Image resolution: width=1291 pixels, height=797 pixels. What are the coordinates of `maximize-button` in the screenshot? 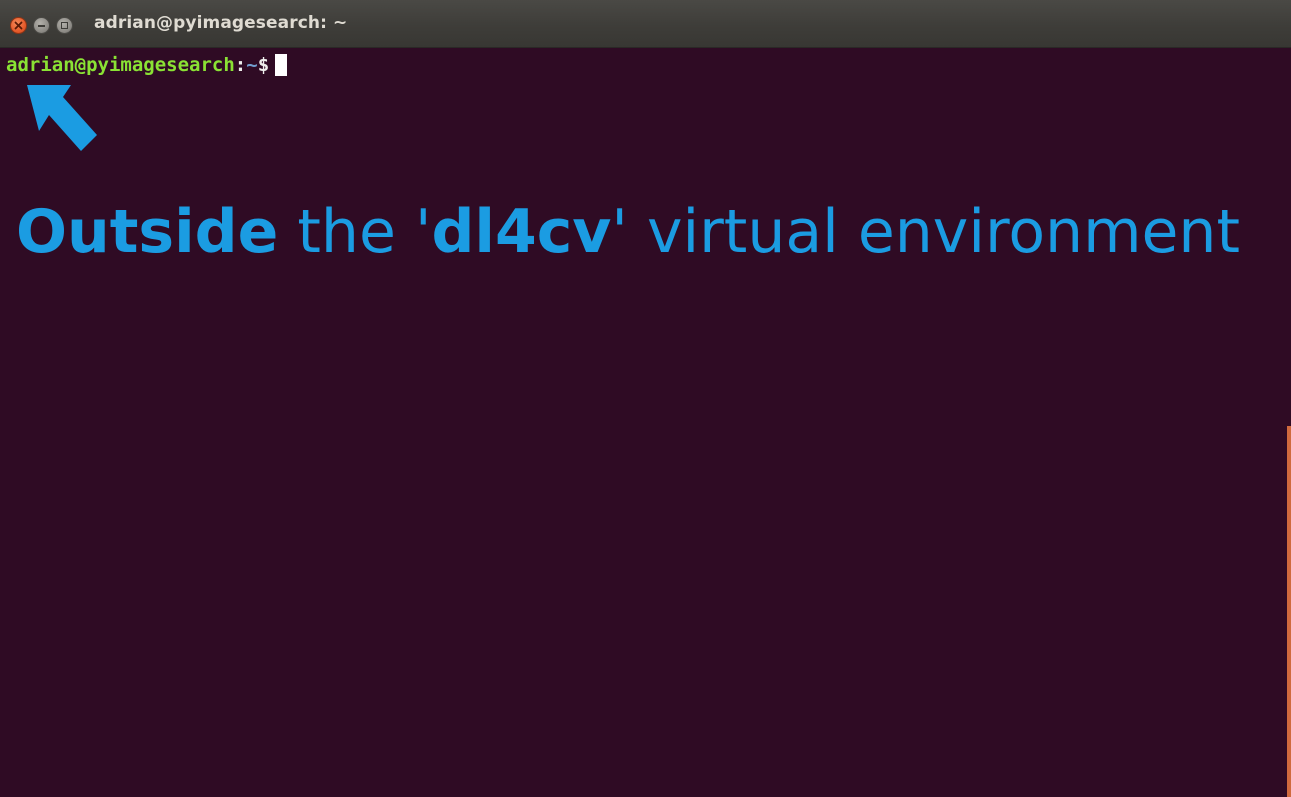 It's located at (64, 25).